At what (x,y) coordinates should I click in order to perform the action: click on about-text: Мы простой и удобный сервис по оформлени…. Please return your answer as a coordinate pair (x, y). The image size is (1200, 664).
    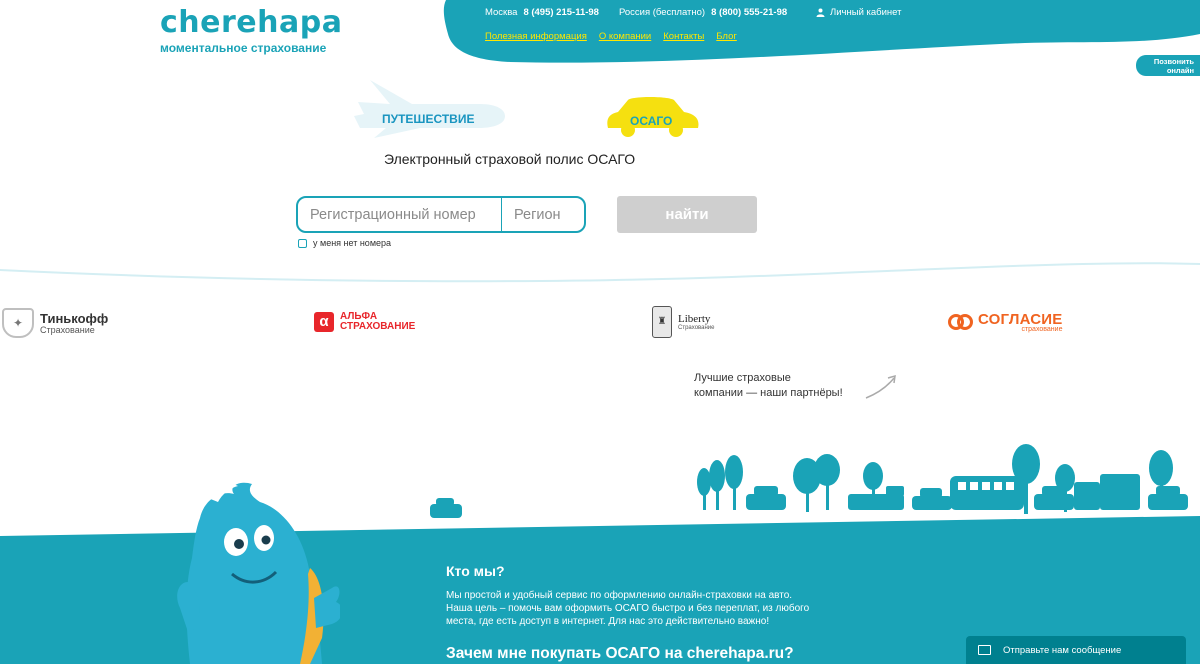
    Looking at the image, I should click on (646, 608).